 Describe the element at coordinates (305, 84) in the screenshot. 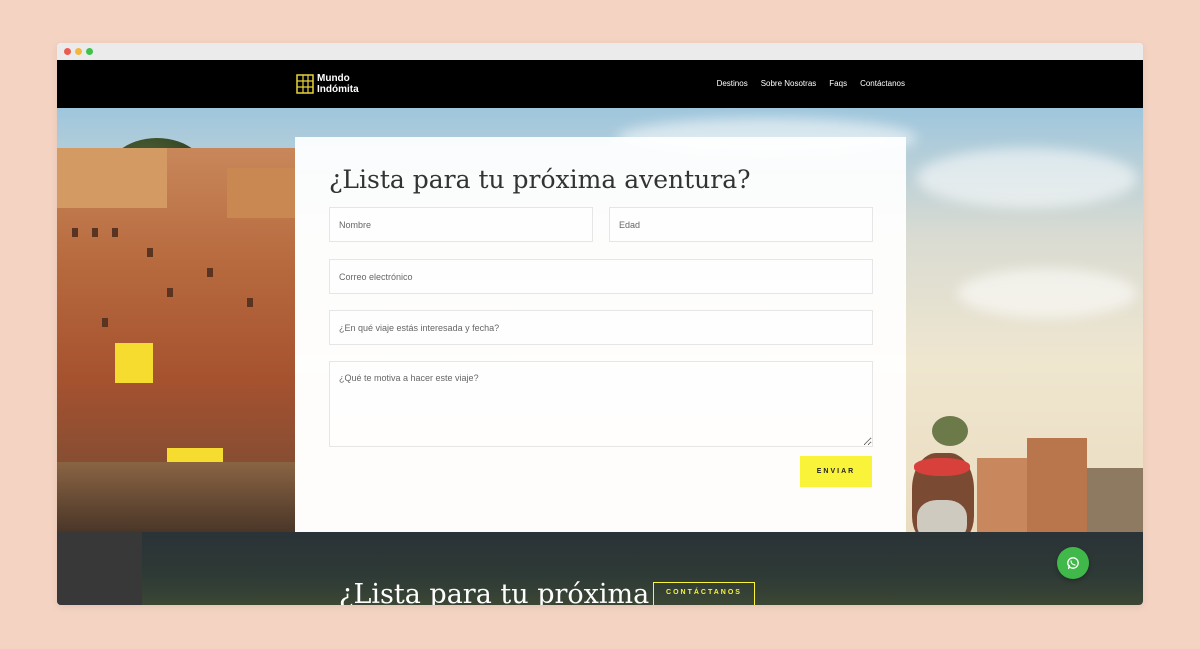

I see `logo-mark-icon` at that location.